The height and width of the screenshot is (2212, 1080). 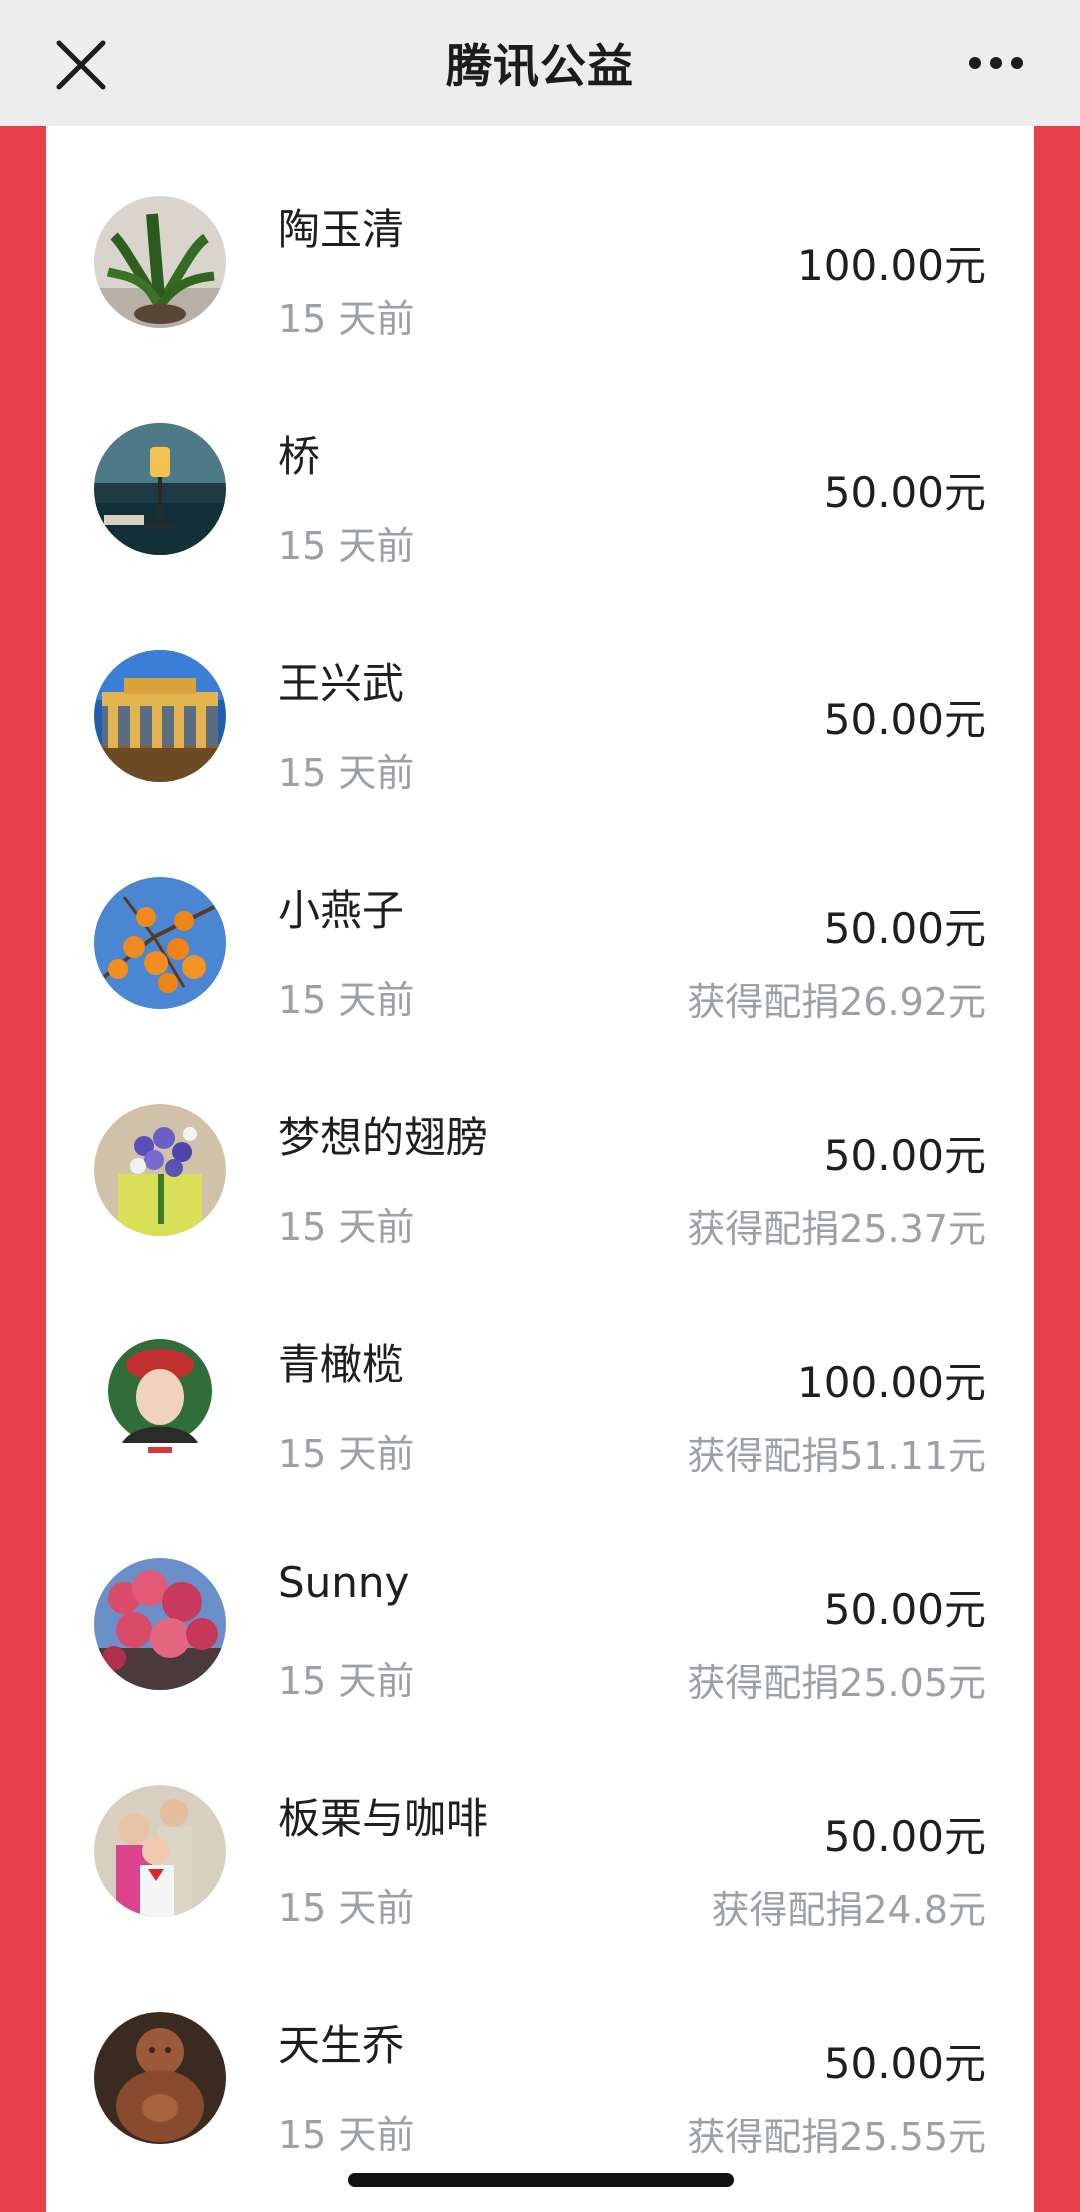 I want to click on donation-row: 小燕子 15 天前 50.00元 获得配捐26.92元, so click(x=540, y=920).